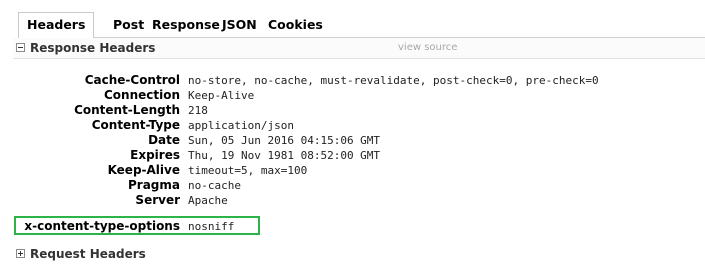 This screenshot has width=705, height=264. I want to click on header-value: application/json, so click(241, 125).